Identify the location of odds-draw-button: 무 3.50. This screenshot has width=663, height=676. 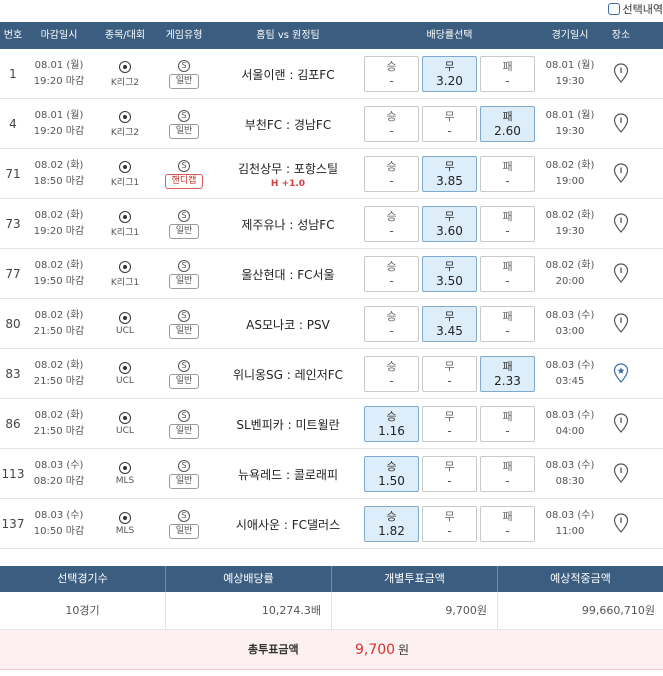
(449, 274).